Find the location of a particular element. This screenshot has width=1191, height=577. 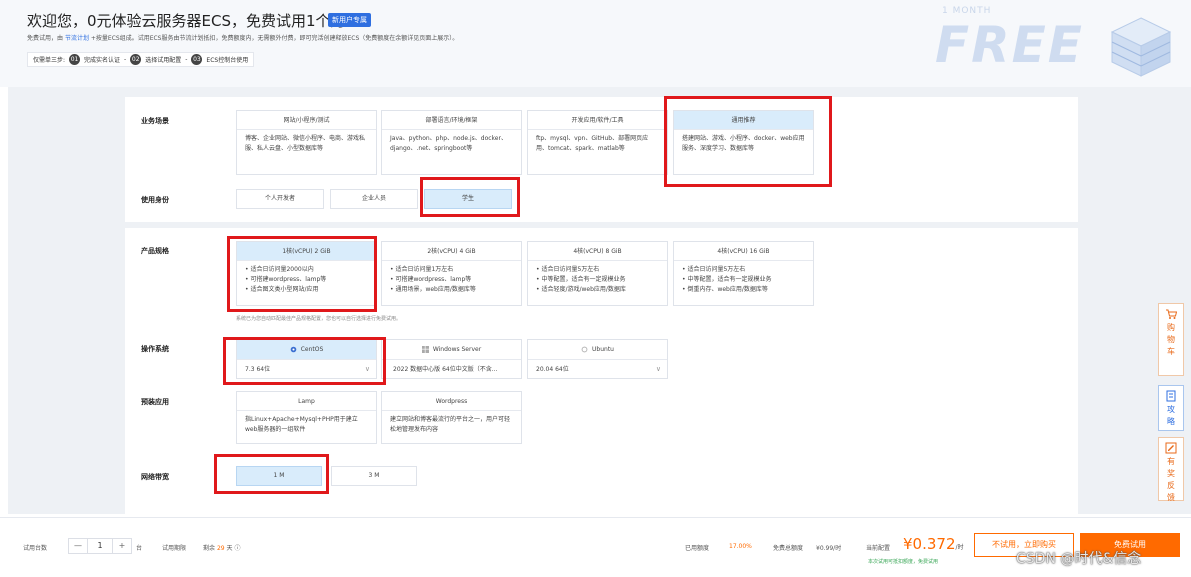

os-version: 20.04 64位 is located at coordinates (552, 369).